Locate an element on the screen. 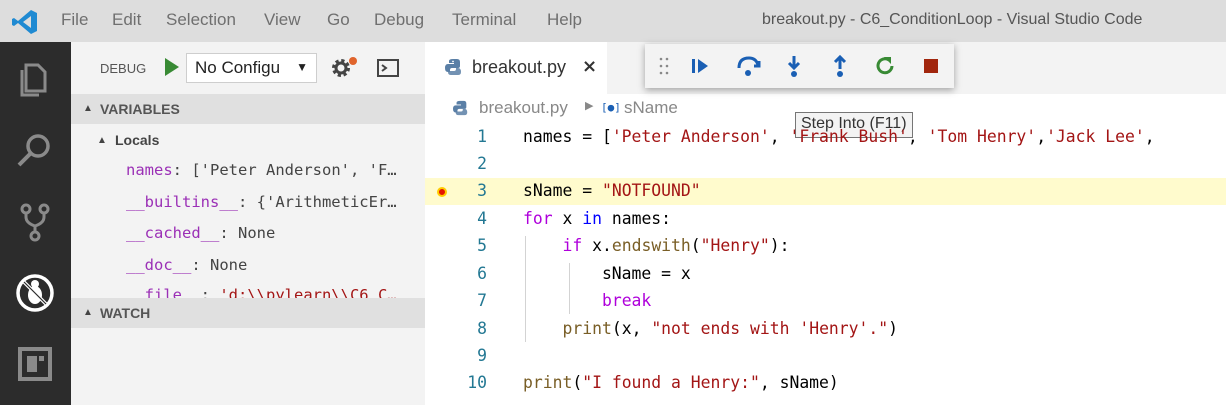 The width and height of the screenshot is (1226, 405). debug-label: DEBUG is located at coordinates (123, 68).